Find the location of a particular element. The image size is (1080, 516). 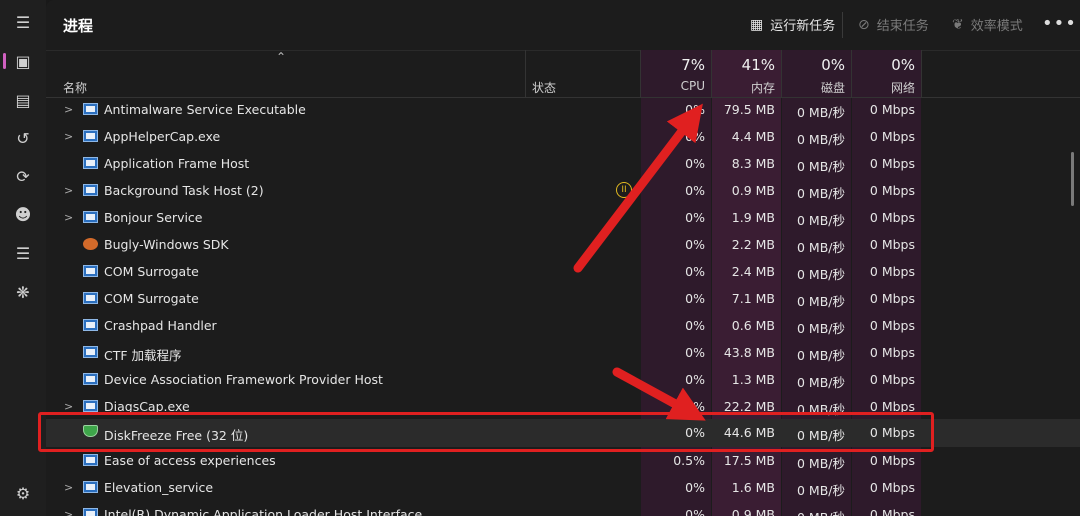

annotation-arrows is located at coordinates (639, 262).